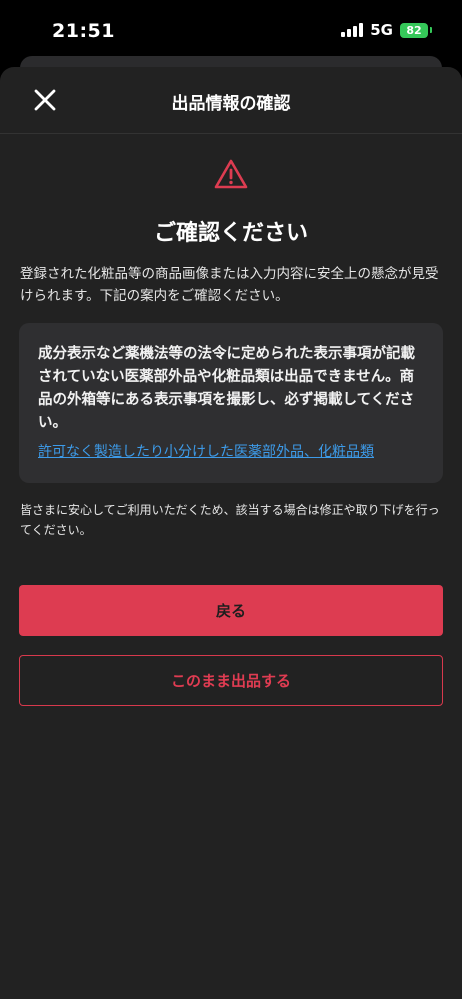 The height and width of the screenshot is (999, 462). Describe the element at coordinates (231, 452) in the screenshot. I see `prohibited-items-link: 許可なく製造したり小分けした医薬部外品、化粧品類` at that location.